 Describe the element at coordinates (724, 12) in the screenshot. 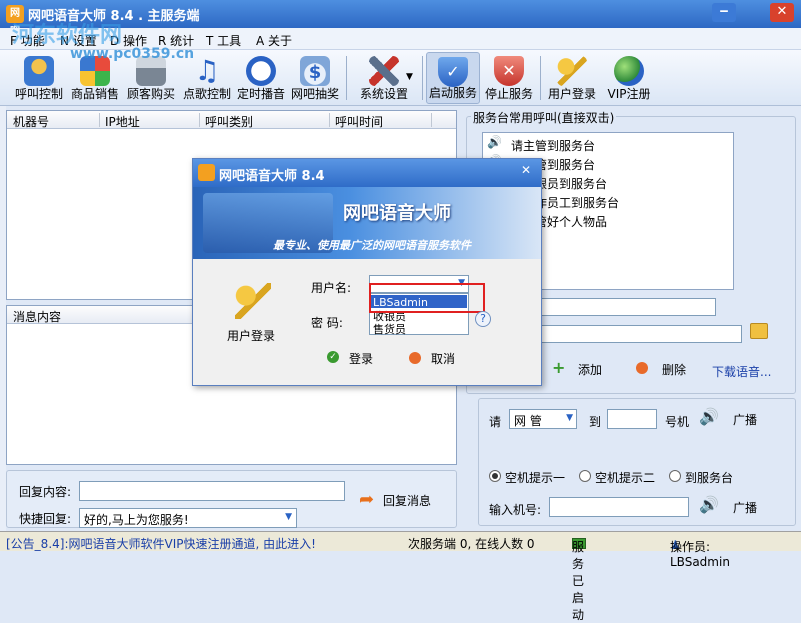

I see `minimize-button: ‒` at that location.